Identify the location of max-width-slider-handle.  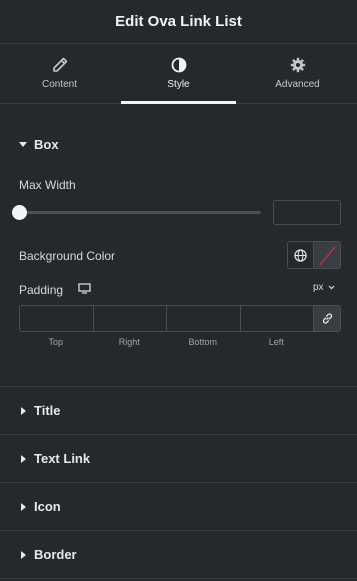
(19, 212).